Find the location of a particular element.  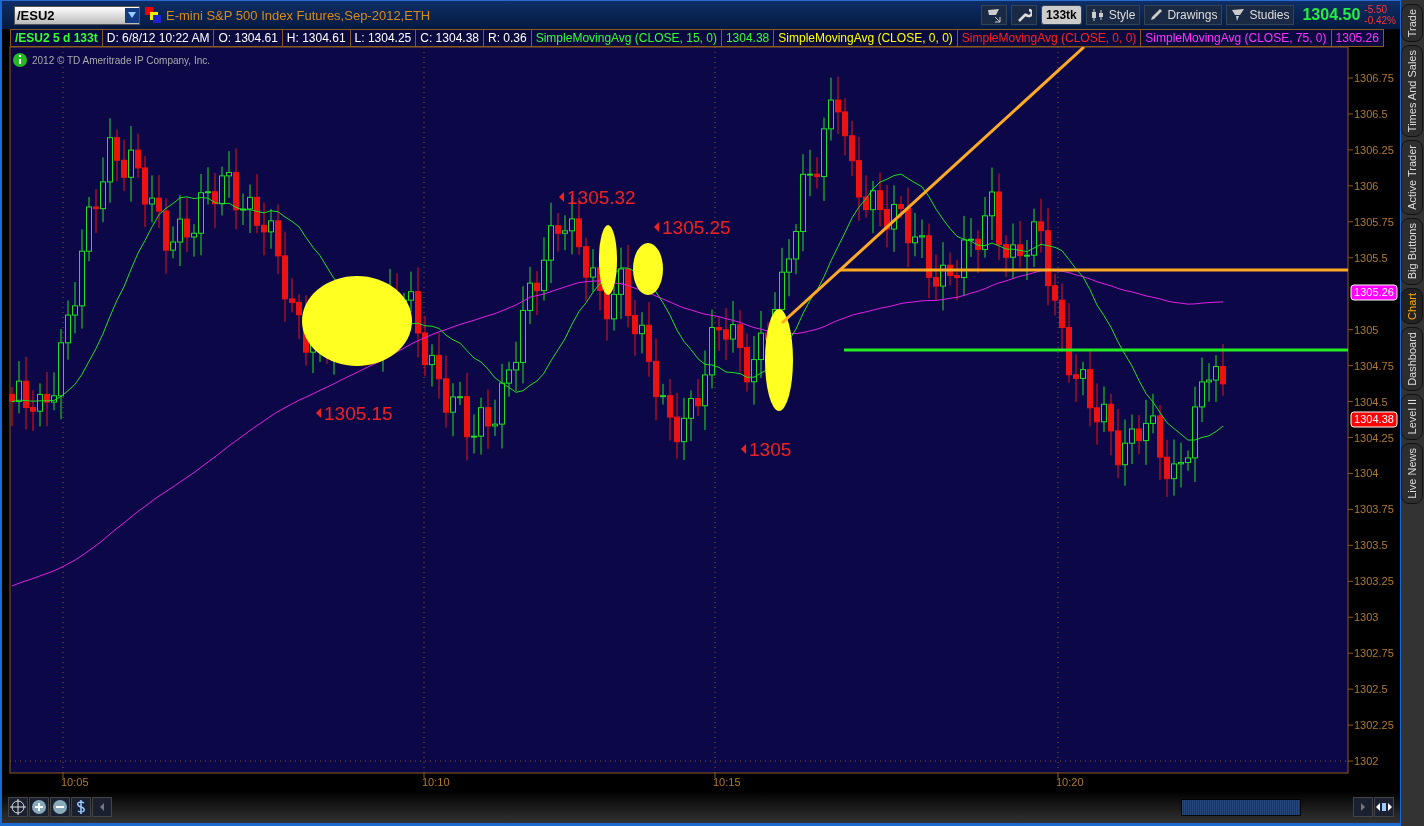

side-tab: Trade is located at coordinates (1412, 23).